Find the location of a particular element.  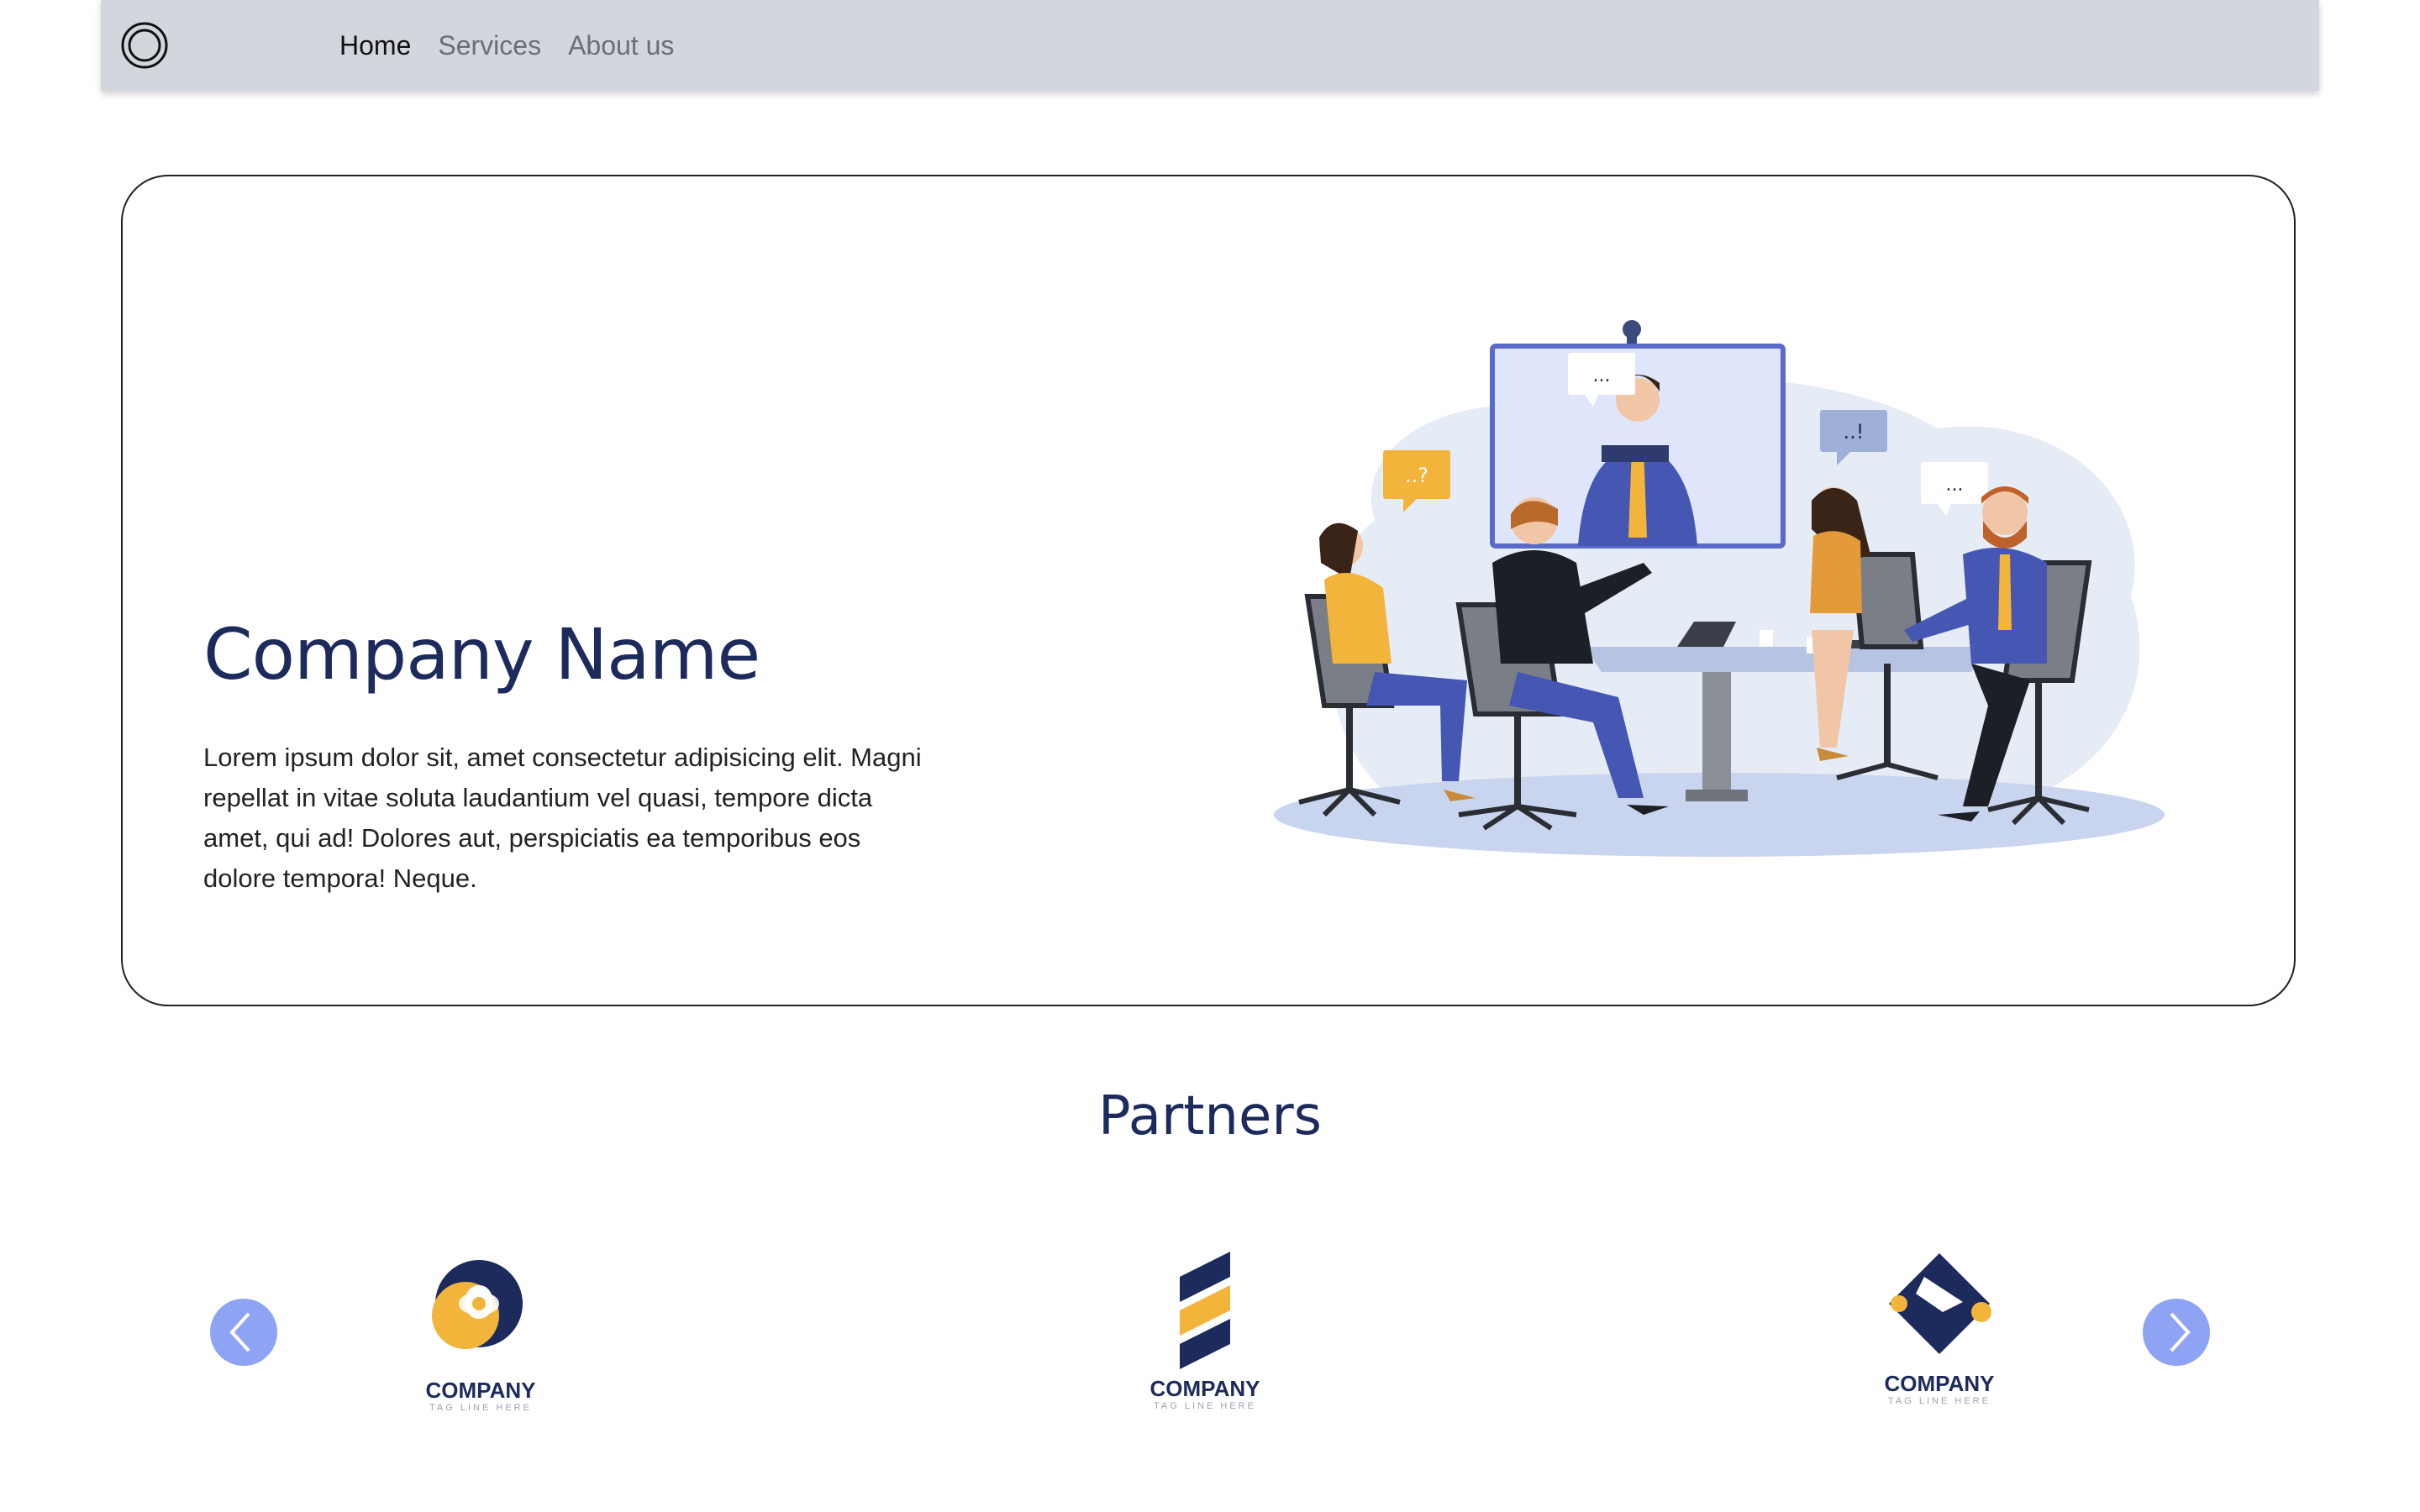

partner-logo-1: COMPANY TAG LINE HERE is located at coordinates (481, 1336).